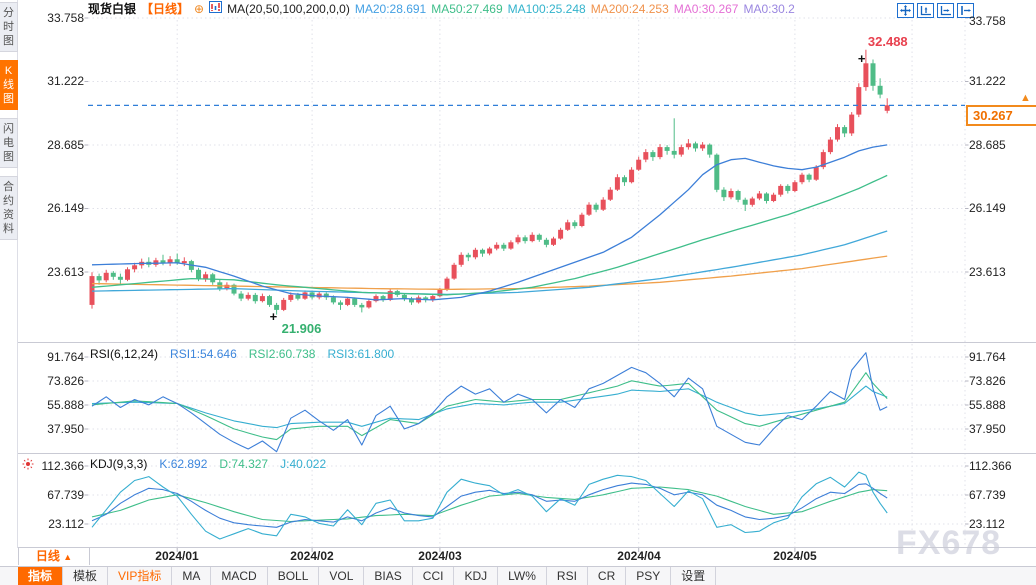 The image size is (1036, 585). I want to click on ma200-value: MA200:24.253, so click(629, 8).